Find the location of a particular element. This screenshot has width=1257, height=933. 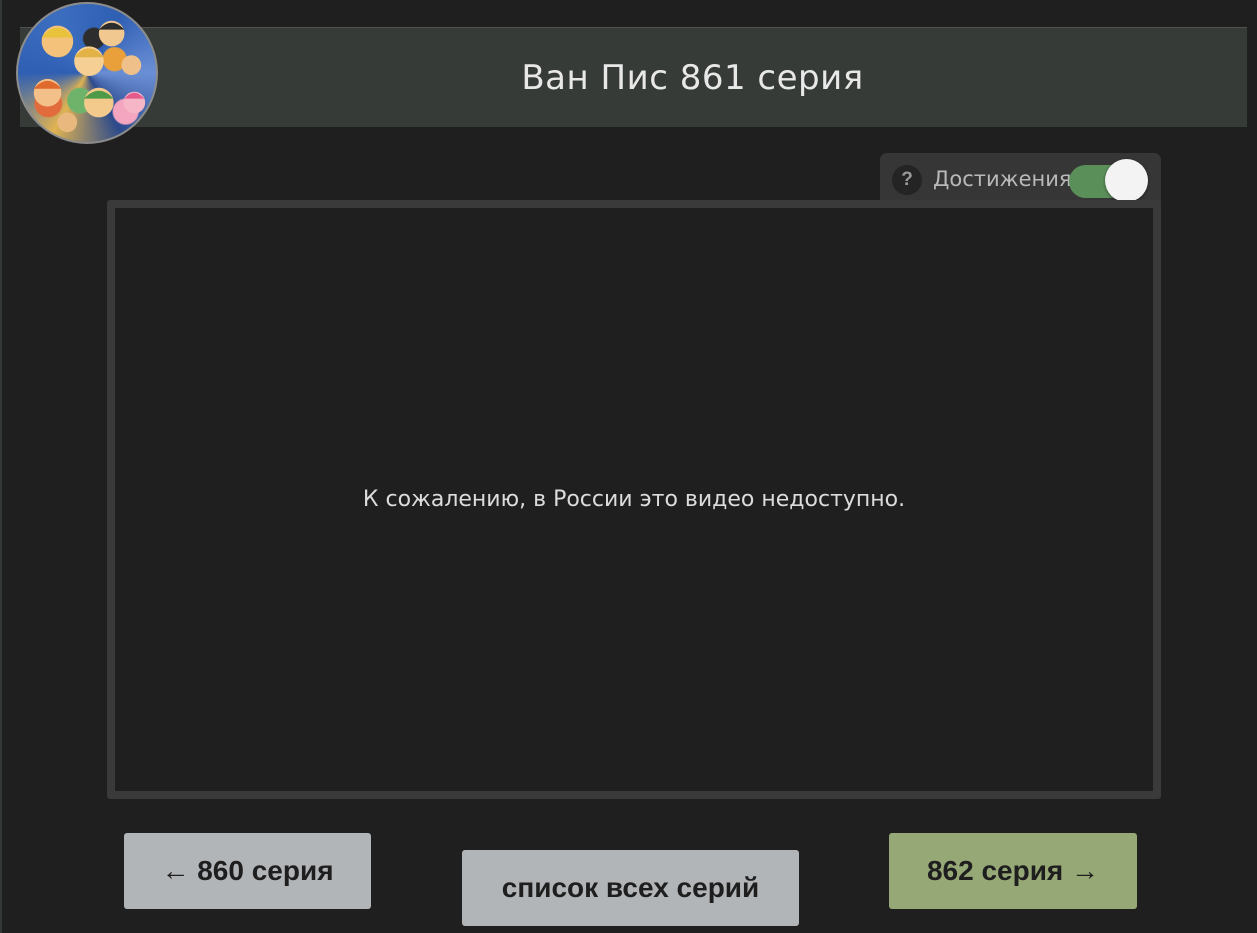

logo-avatar is located at coordinates (87, 73).